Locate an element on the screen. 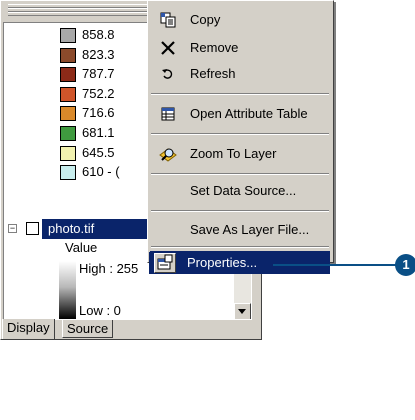 The height and width of the screenshot is (420, 415). tab-source: Source is located at coordinates (88, 329).